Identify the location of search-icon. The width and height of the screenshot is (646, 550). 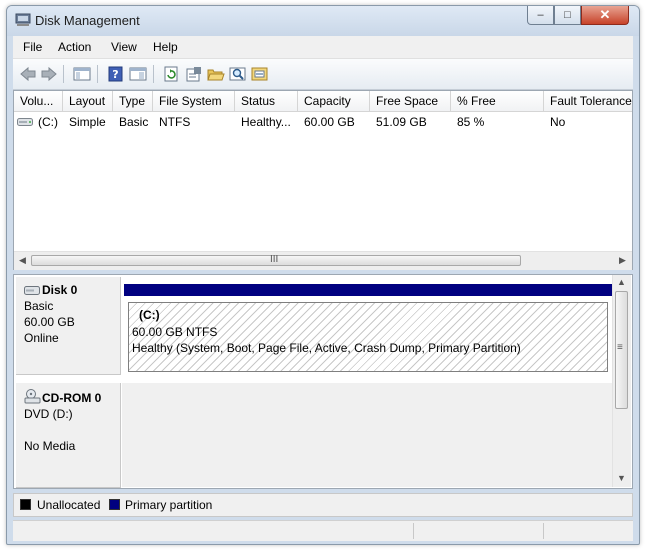
(238, 74).